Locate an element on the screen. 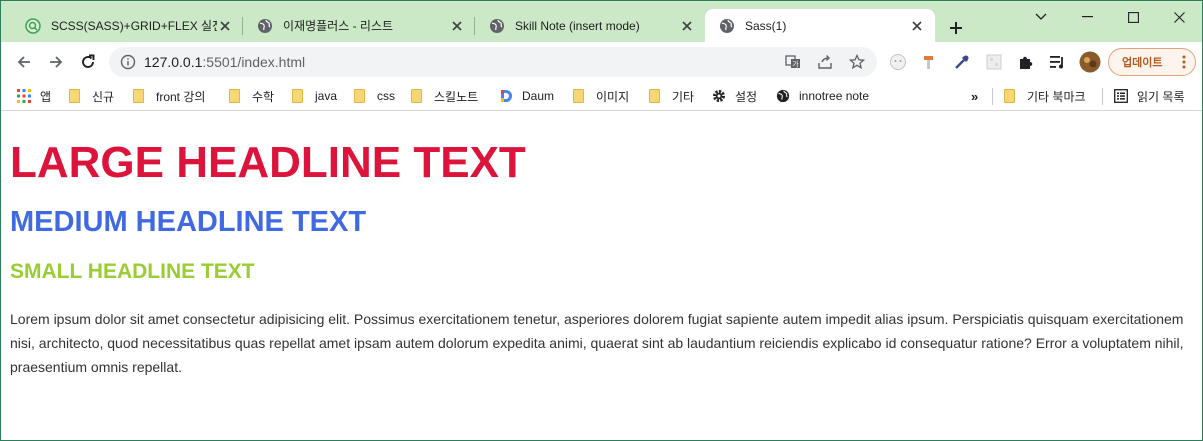  browser-toolbar: 127.0.0.1:5501/index.html 가 업데이트 is located at coordinates (601, 62).